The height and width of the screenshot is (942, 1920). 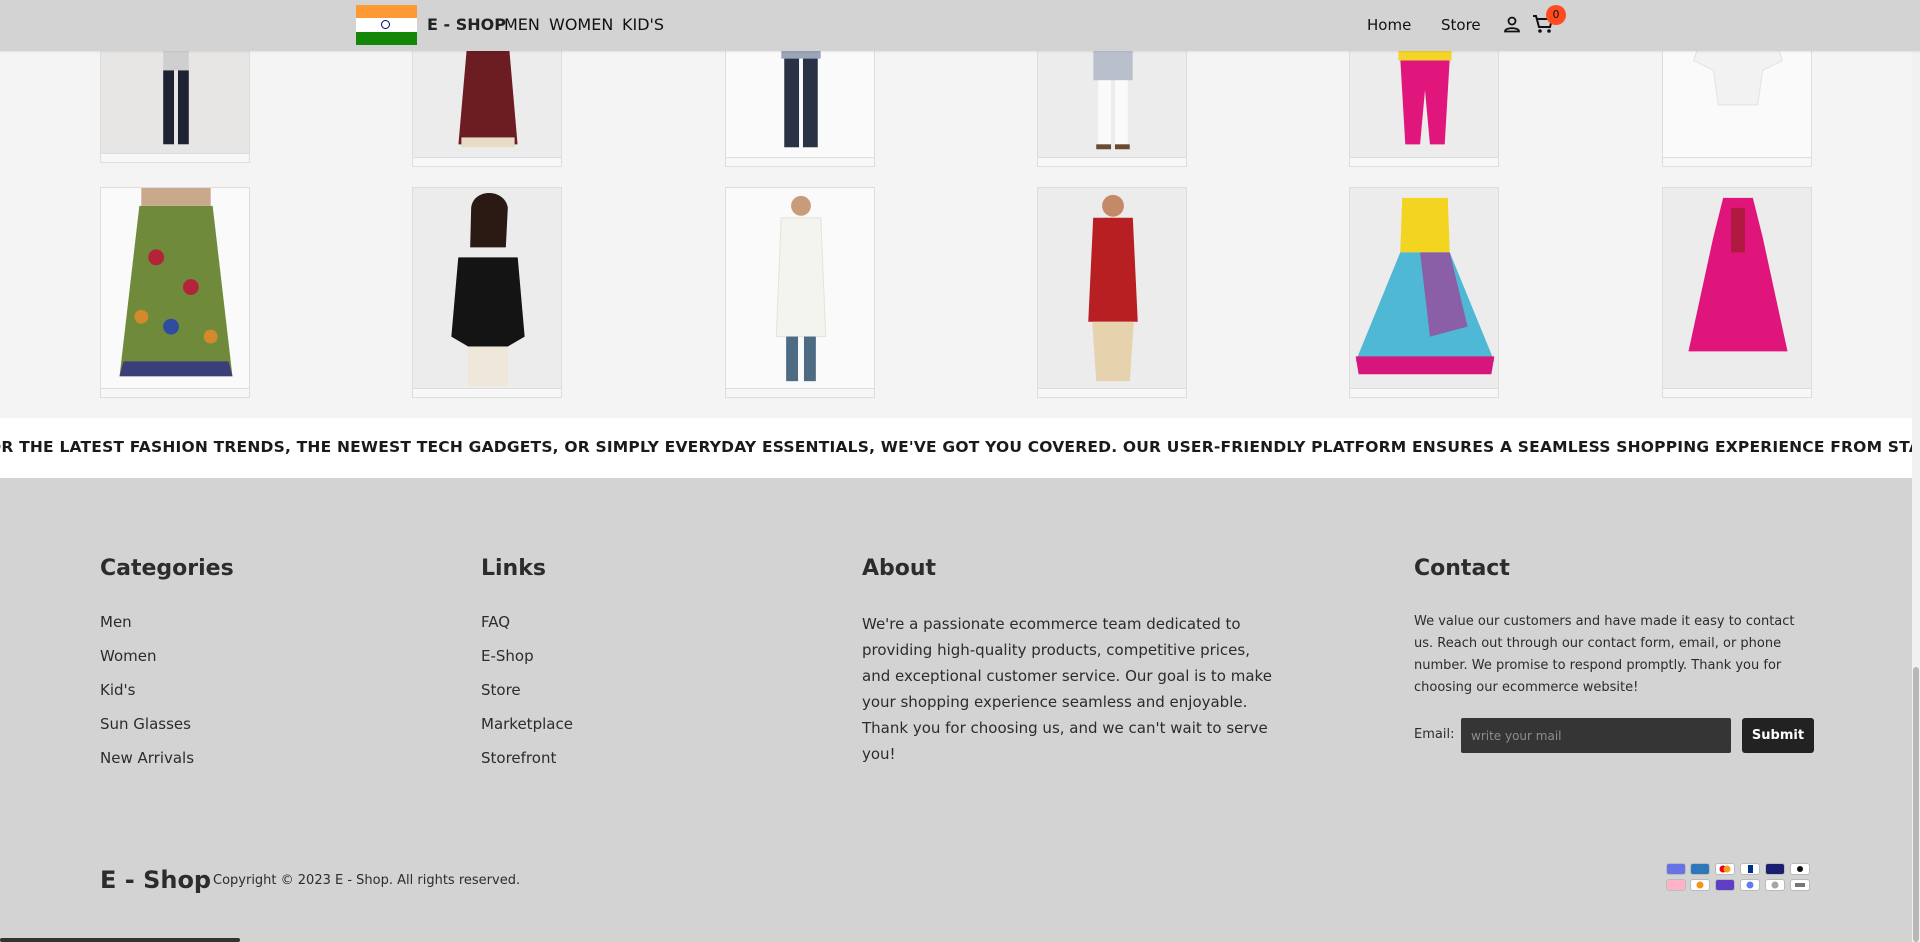 I want to click on contact-heading: Contact, so click(x=1462, y=568).